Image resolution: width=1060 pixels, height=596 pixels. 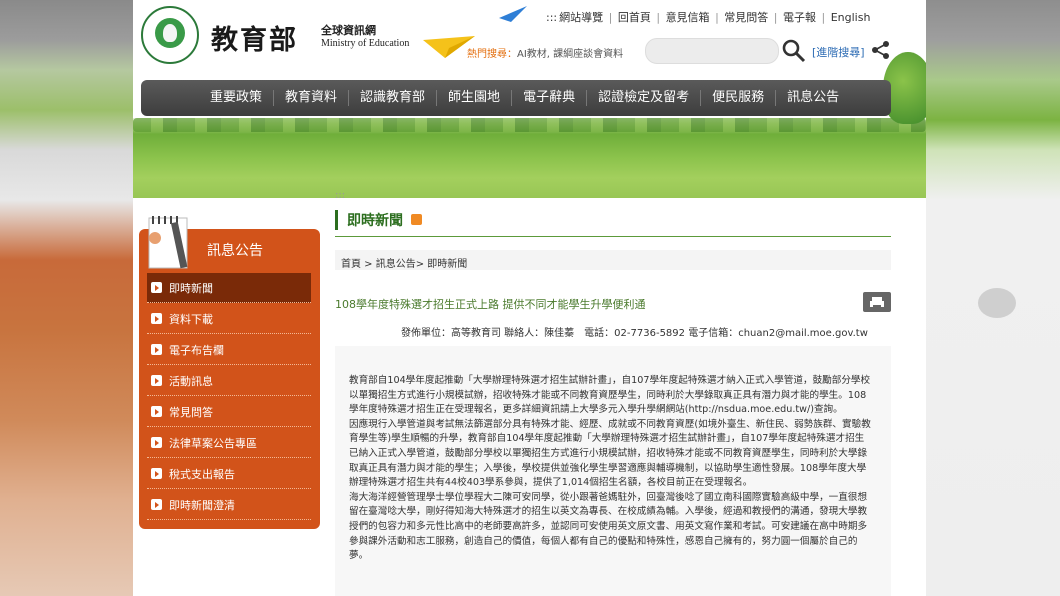 I want to click on section-title: 即時新聞, so click(x=369, y=220).